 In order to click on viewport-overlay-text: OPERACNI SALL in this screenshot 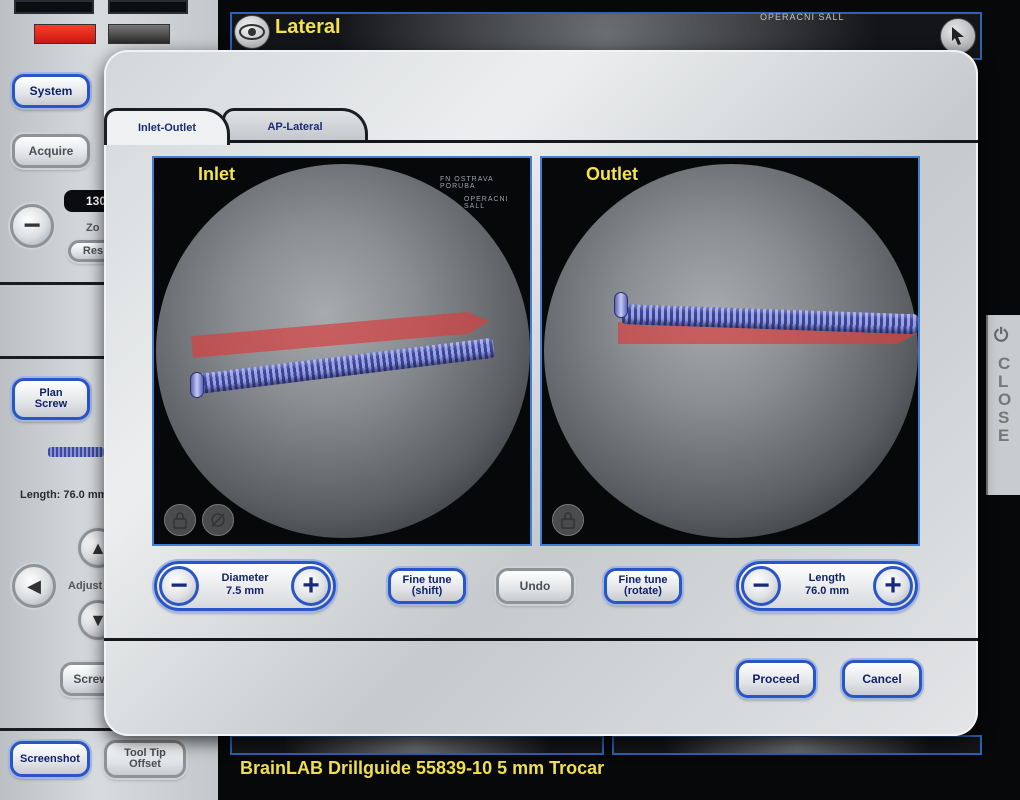, I will do `click(802, 17)`.